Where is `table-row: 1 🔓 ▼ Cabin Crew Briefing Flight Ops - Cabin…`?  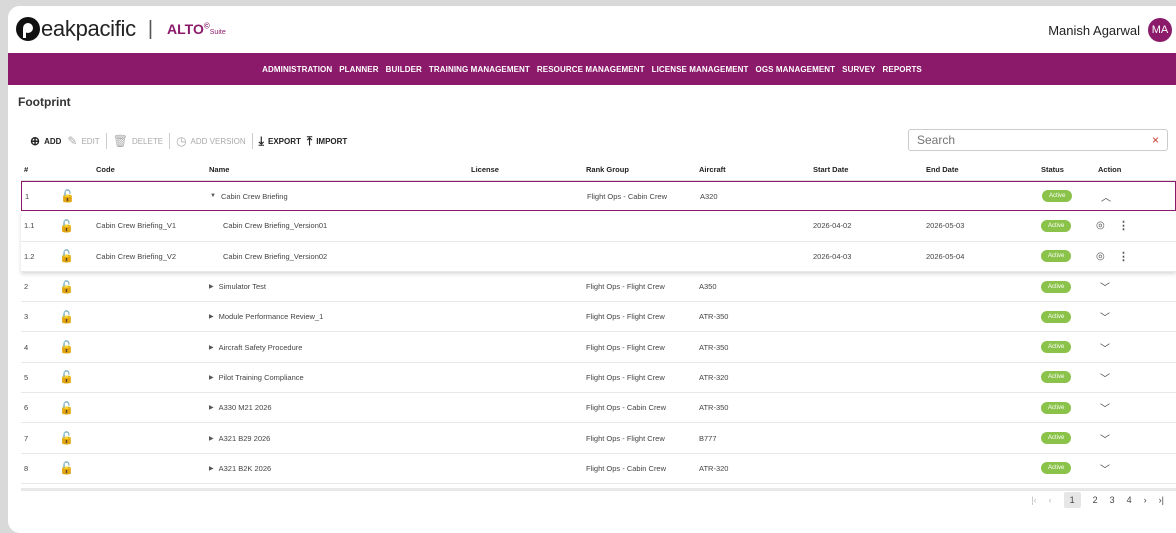 table-row: 1 🔓 ▼ Cabin Crew Briefing Flight Ops - Cabin… is located at coordinates (598, 196).